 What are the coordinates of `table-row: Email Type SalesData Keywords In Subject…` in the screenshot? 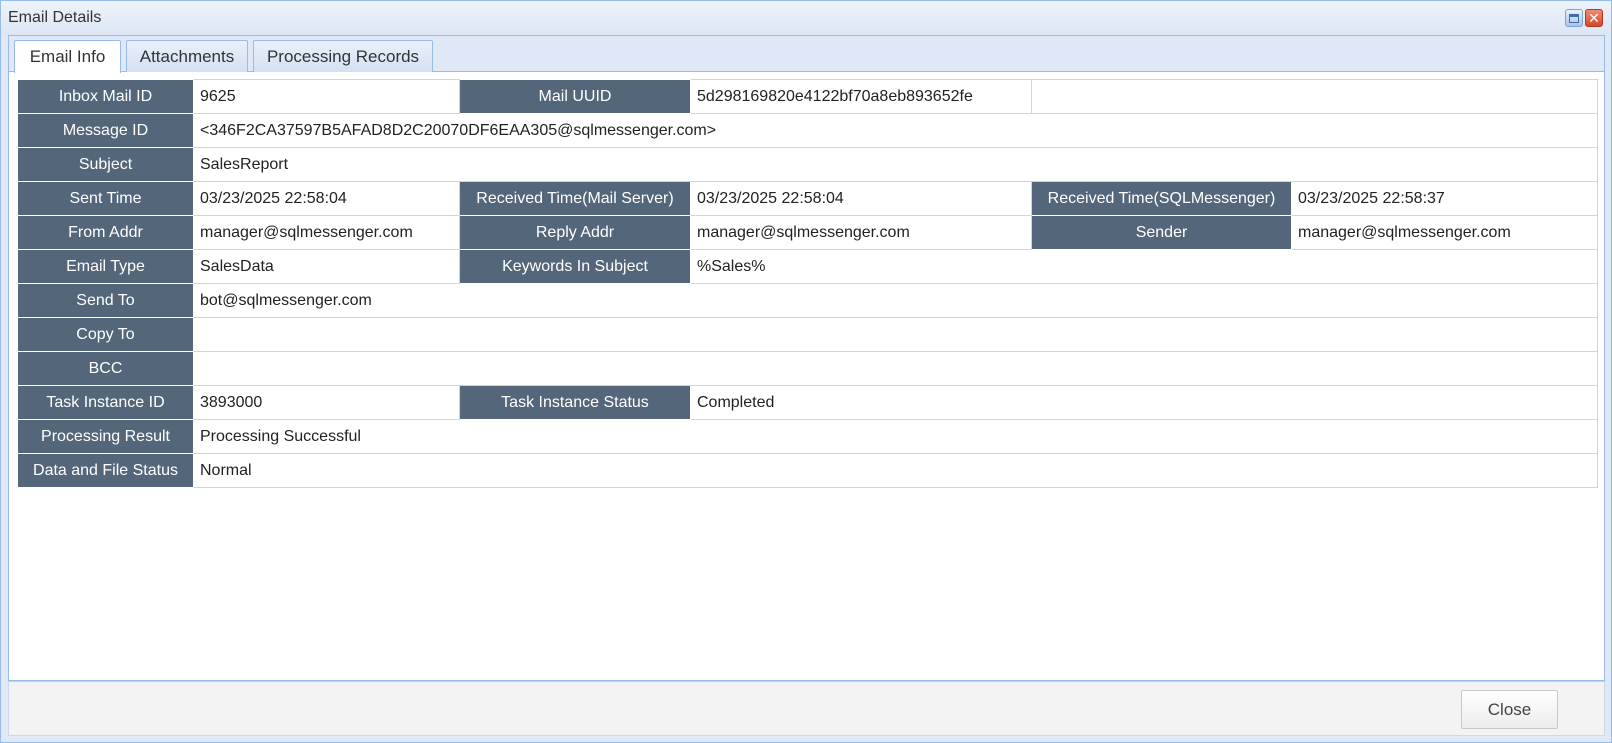 It's located at (807, 266).